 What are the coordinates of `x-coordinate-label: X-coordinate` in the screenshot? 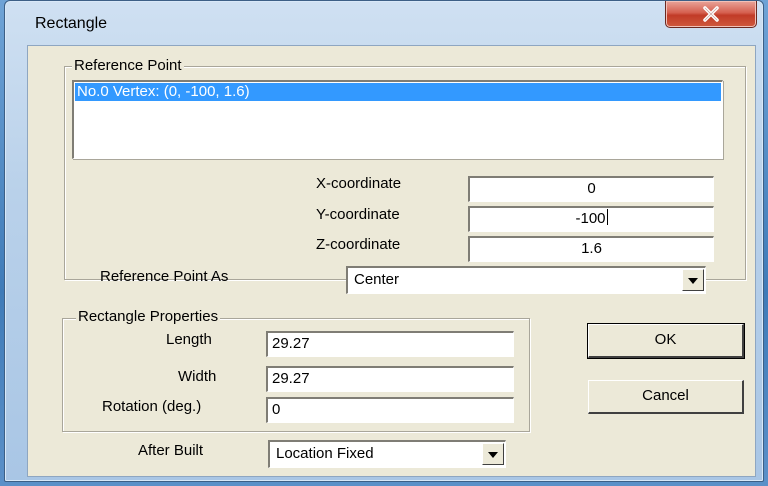 It's located at (359, 183).